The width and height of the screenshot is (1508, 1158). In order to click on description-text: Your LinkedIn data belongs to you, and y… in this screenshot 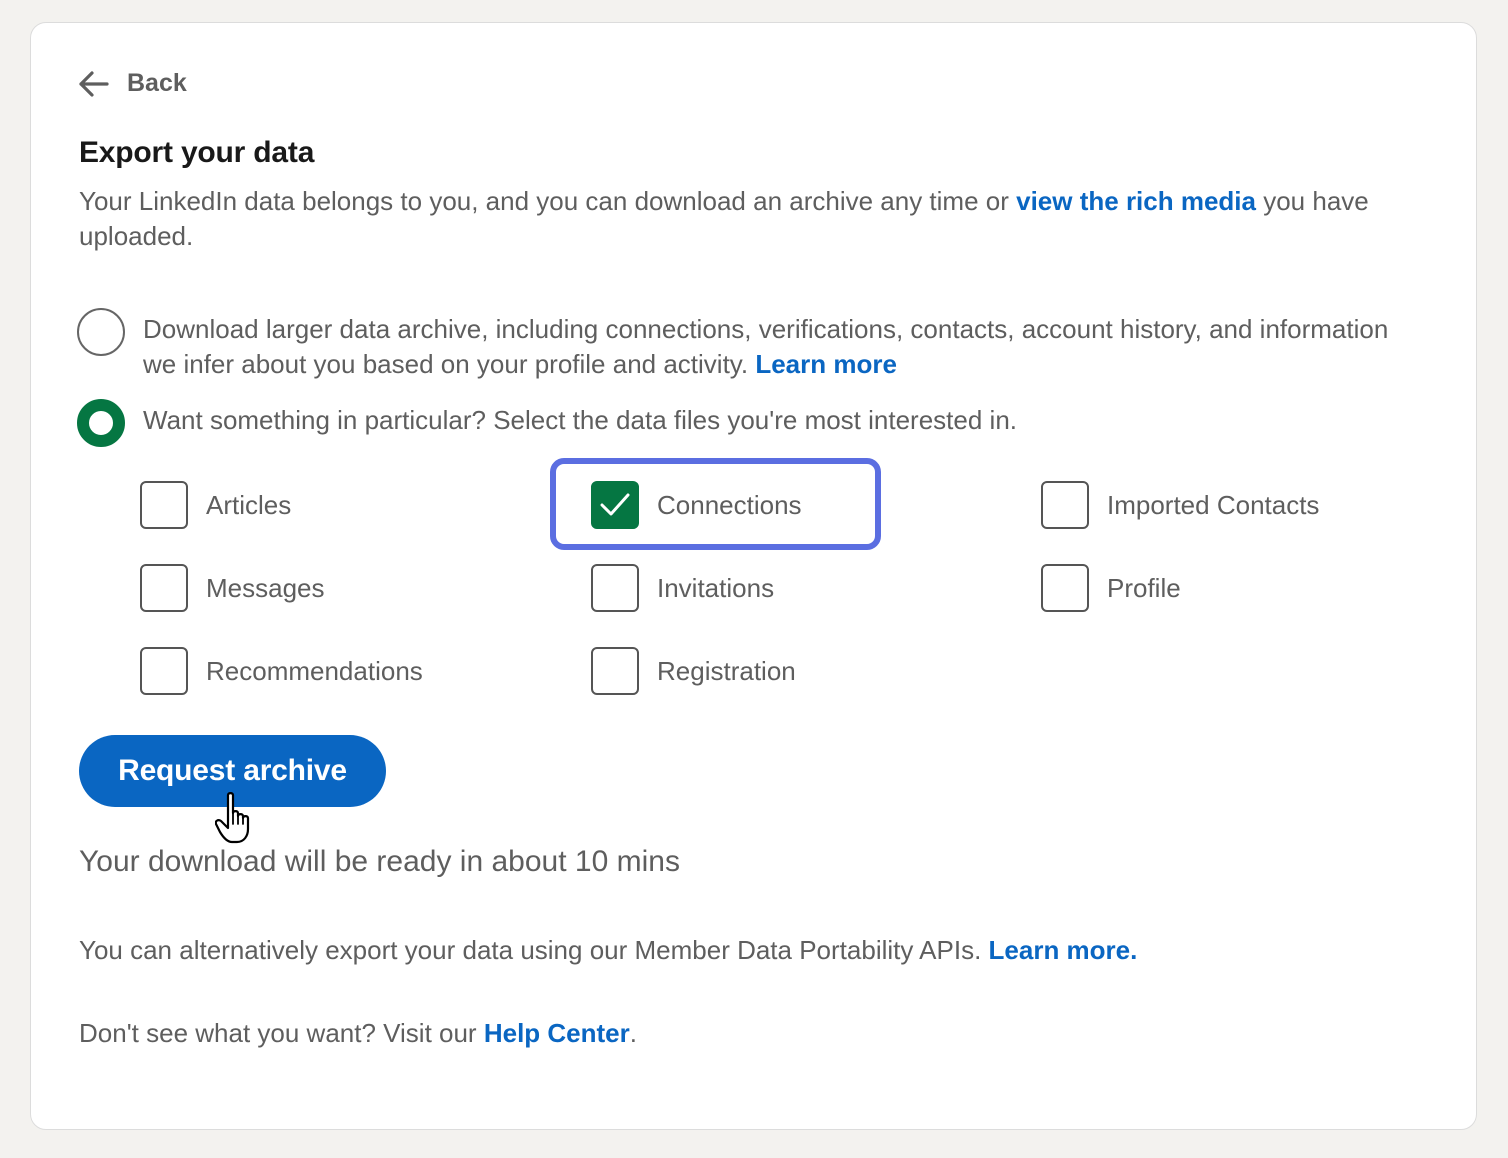, I will do `click(548, 201)`.